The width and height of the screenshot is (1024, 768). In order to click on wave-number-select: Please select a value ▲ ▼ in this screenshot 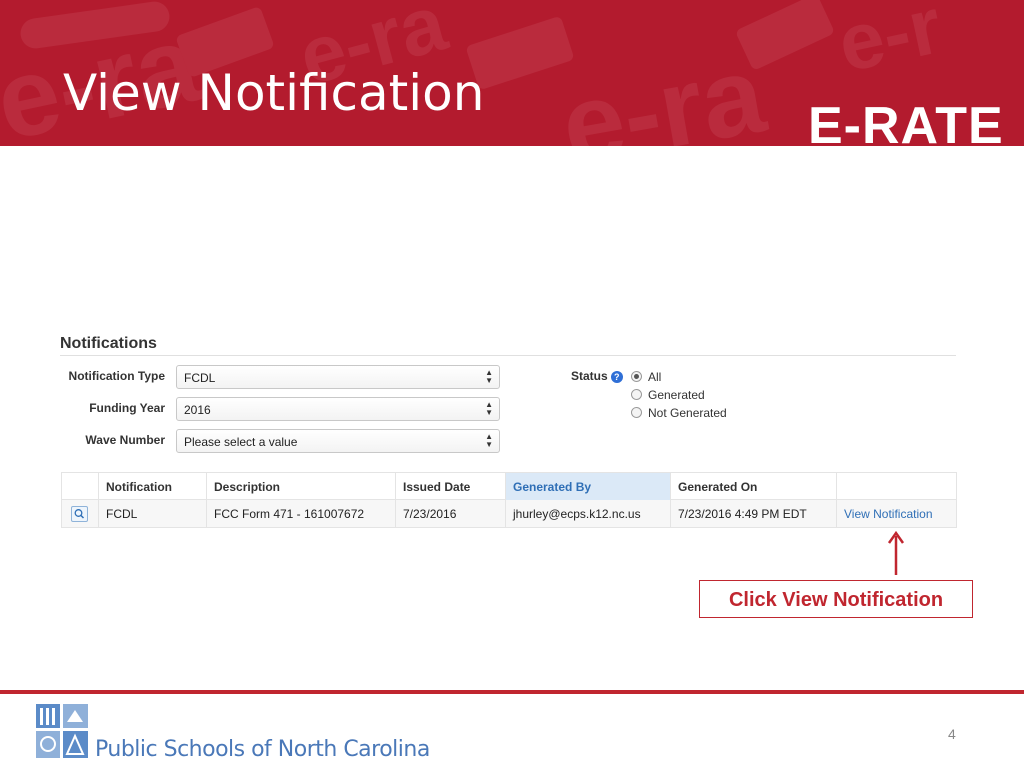, I will do `click(338, 441)`.